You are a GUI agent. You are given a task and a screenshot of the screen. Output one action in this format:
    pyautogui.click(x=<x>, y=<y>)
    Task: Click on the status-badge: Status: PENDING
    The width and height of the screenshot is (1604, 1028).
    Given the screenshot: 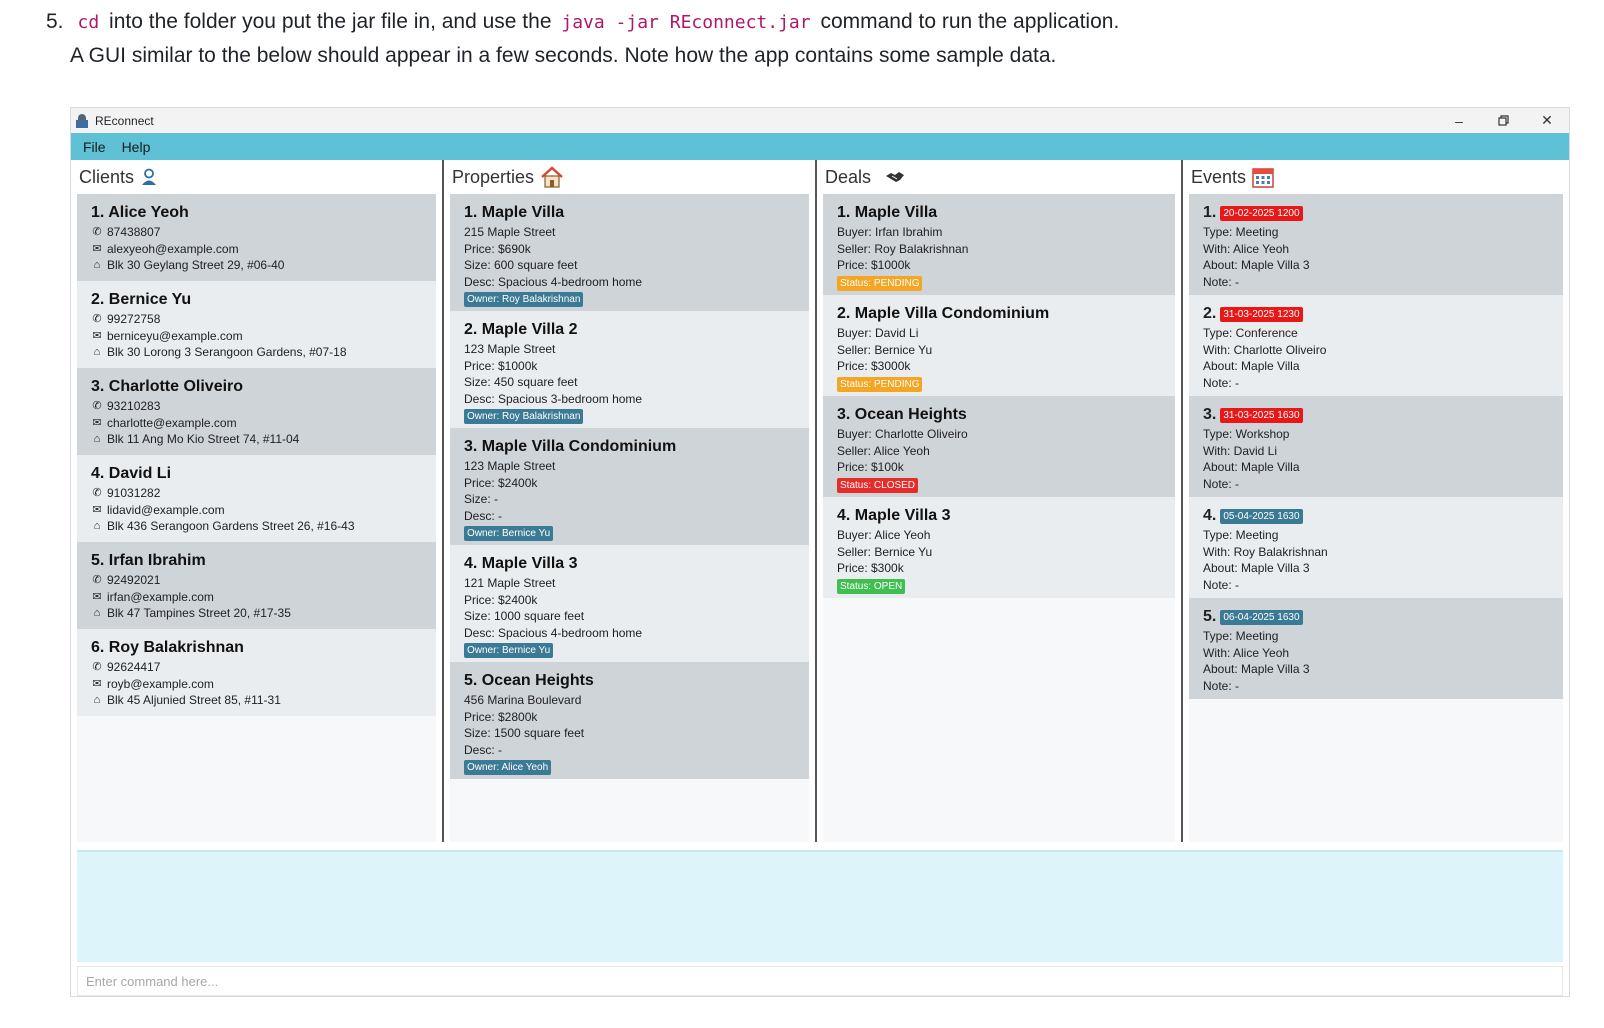 What is the action you would take?
    pyautogui.click(x=880, y=384)
    